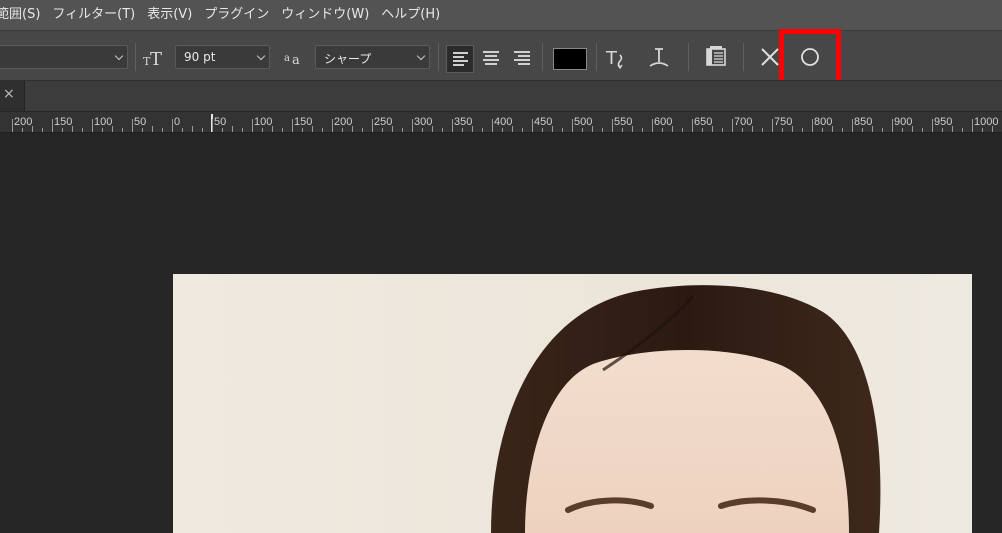  What do you see at coordinates (810, 57) in the screenshot?
I see `highlight-box` at bounding box center [810, 57].